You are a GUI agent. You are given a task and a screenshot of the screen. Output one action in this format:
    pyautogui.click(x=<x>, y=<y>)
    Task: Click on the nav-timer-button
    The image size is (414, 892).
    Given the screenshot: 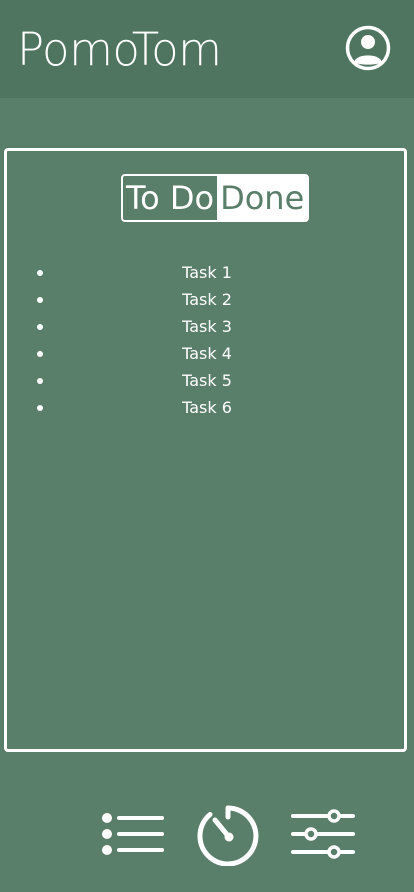 What is the action you would take?
    pyautogui.click(x=228, y=835)
    